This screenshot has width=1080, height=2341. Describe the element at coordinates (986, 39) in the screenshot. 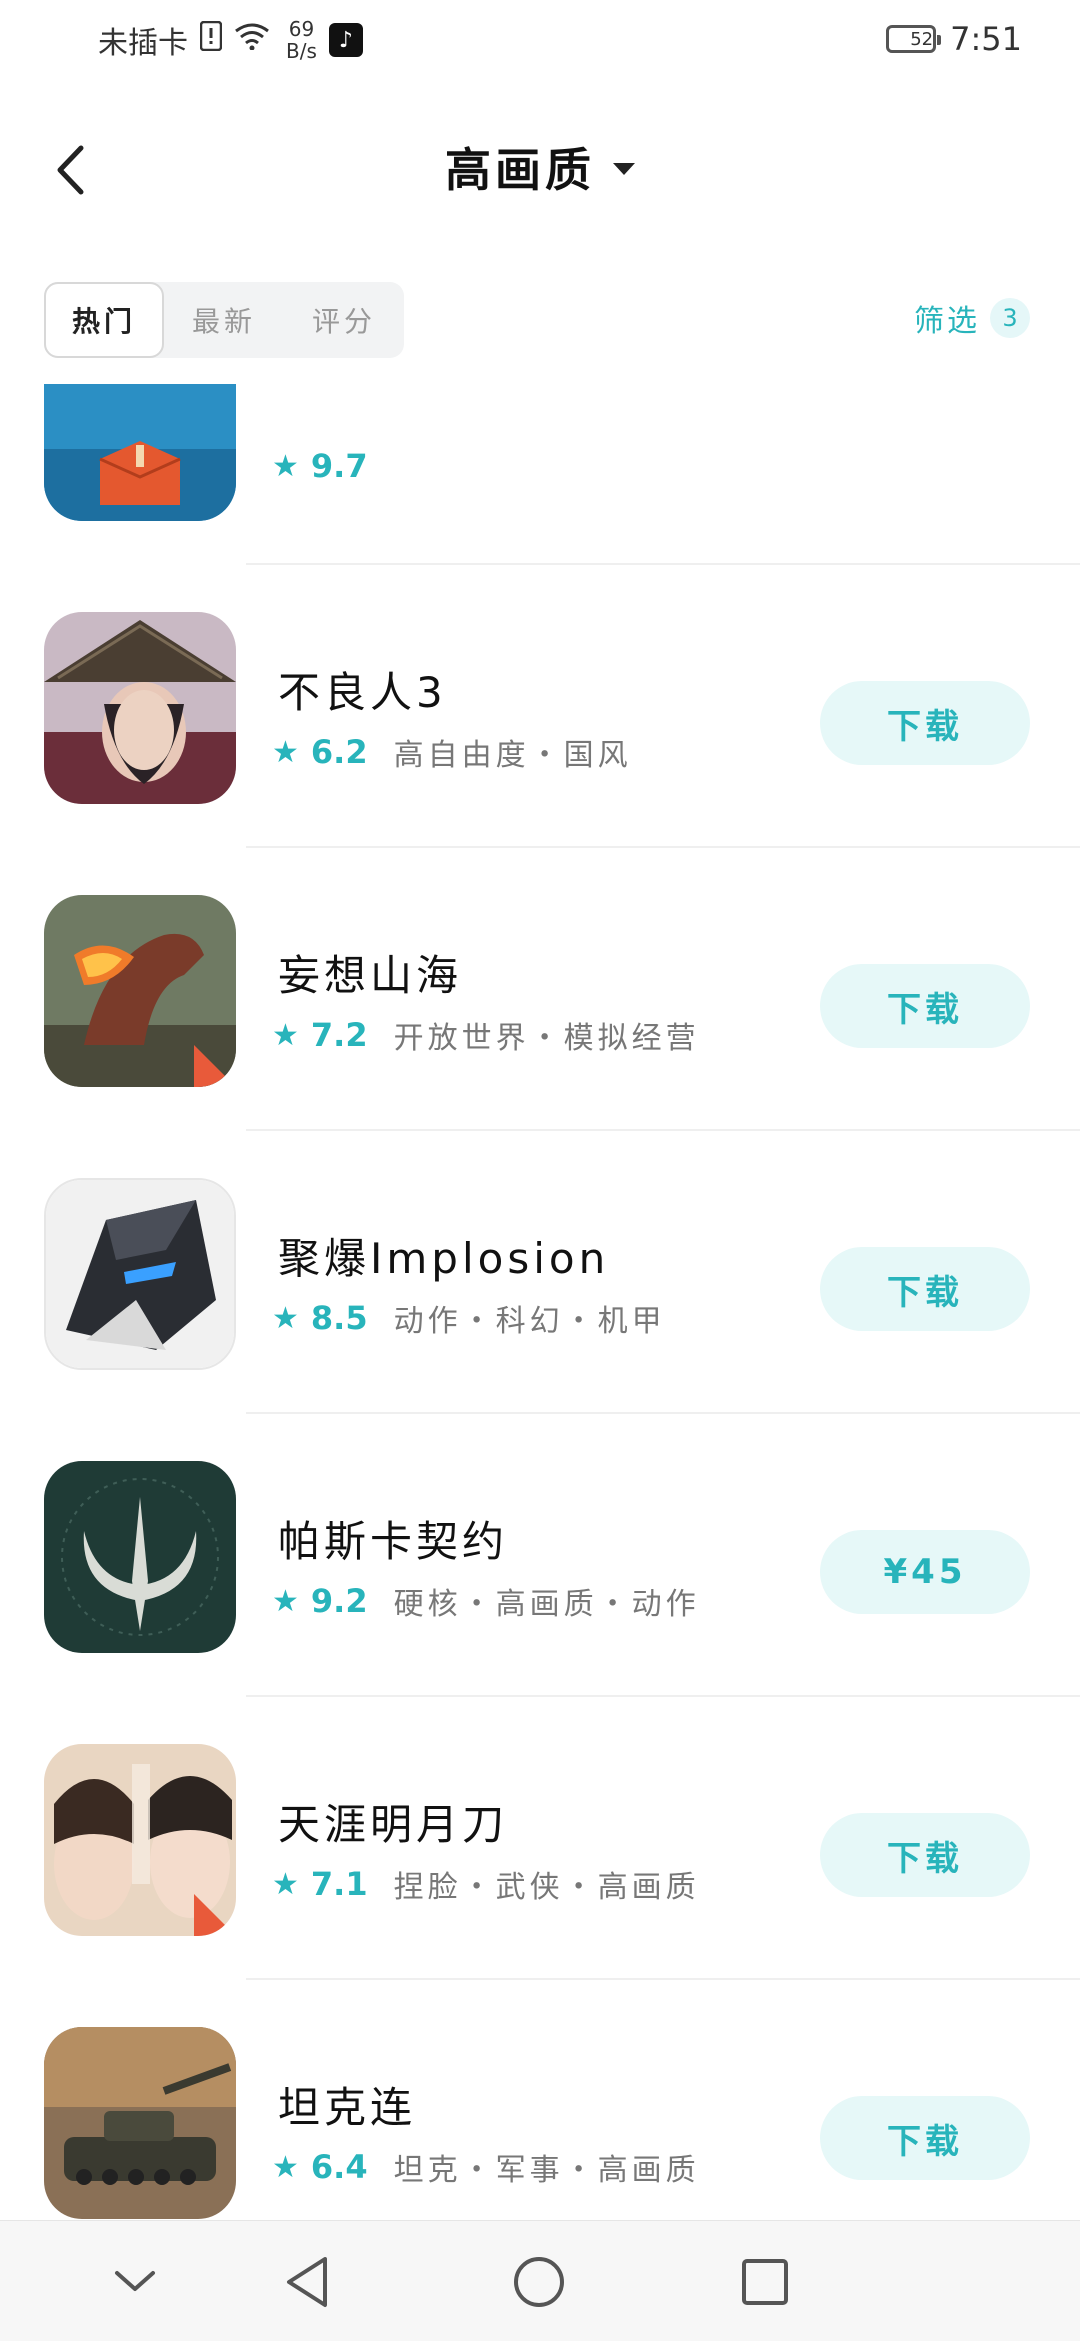

I see `clock: 7:51` at that location.